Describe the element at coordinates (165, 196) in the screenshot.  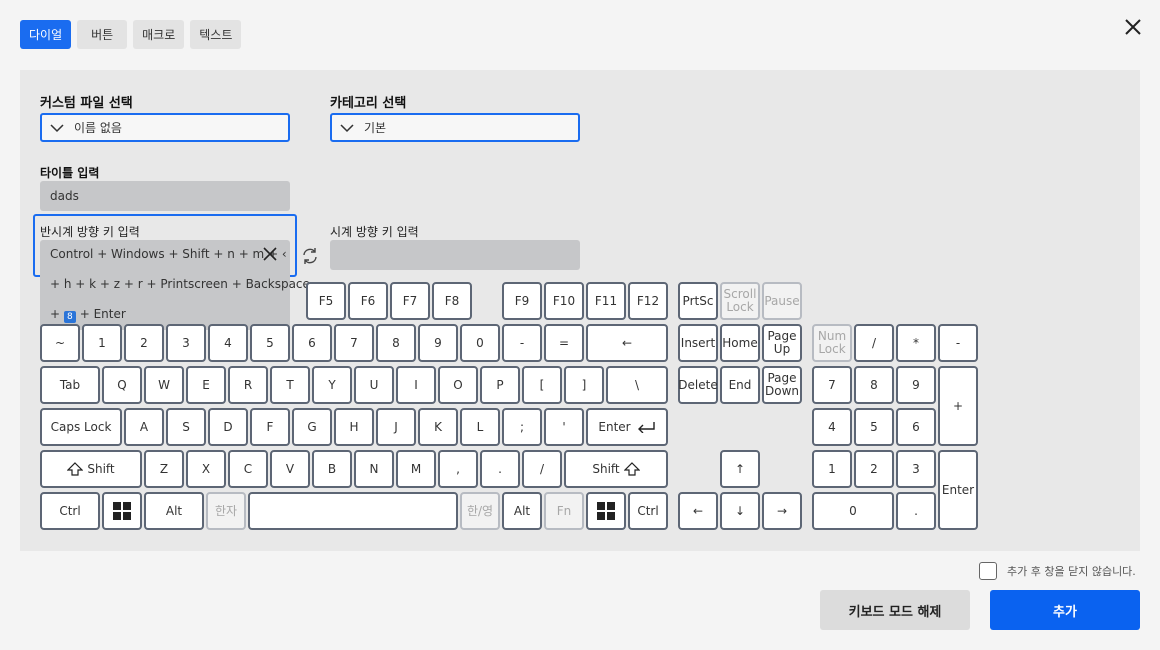
I see `title-input: dads` at that location.